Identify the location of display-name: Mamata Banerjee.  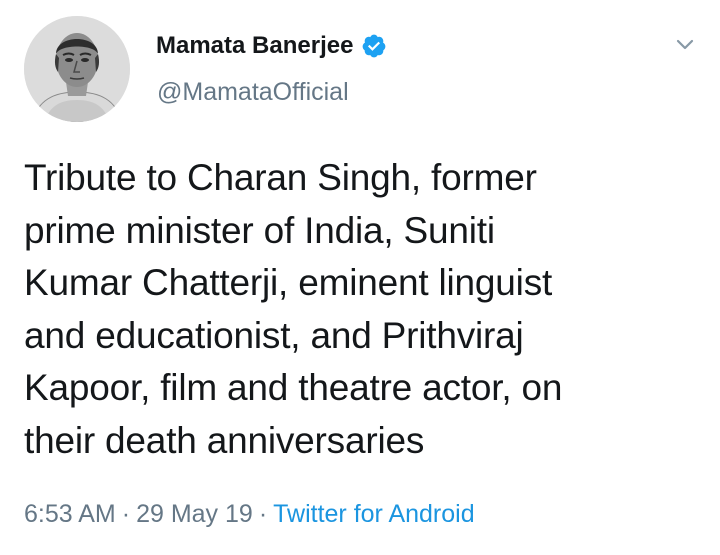
(254, 46).